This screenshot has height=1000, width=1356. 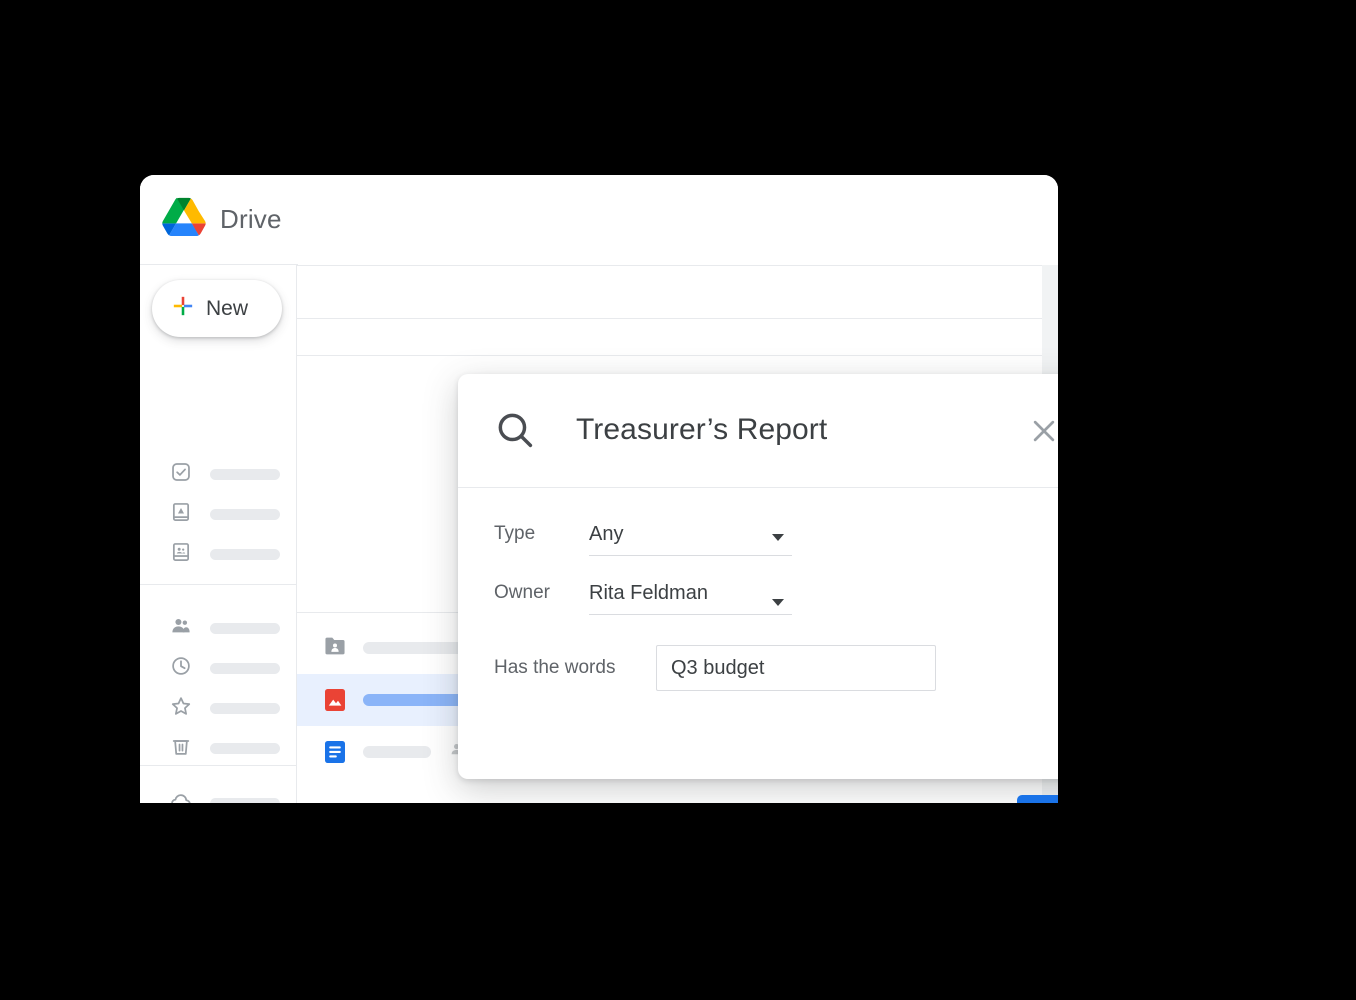 I want to click on owner-select-value: Rita Feldman, so click(x=648, y=593).